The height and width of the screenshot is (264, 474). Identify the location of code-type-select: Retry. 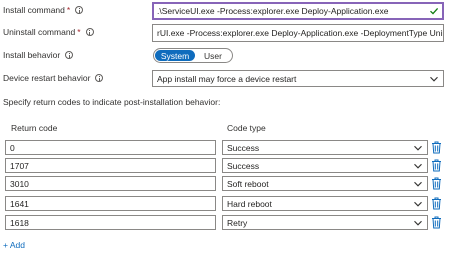
(325, 222).